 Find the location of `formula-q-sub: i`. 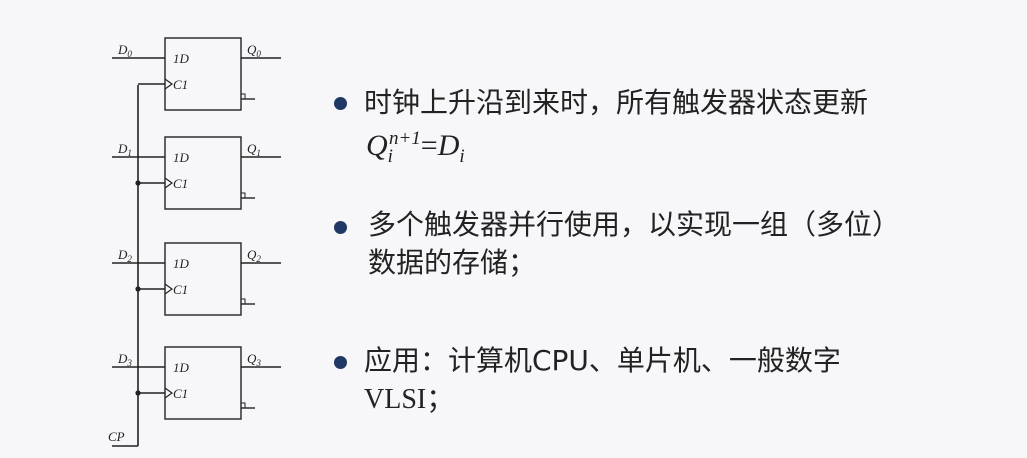

formula-q-sub: i is located at coordinates (390, 156).